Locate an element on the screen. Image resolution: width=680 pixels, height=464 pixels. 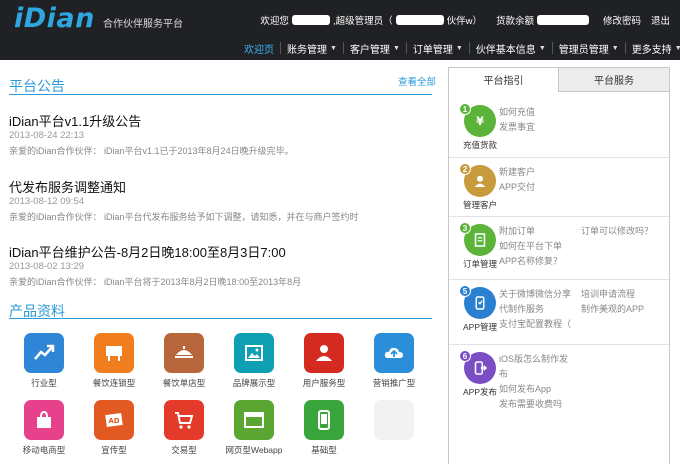
guide-link: 代制作服务 is located at coordinates (535, 309).